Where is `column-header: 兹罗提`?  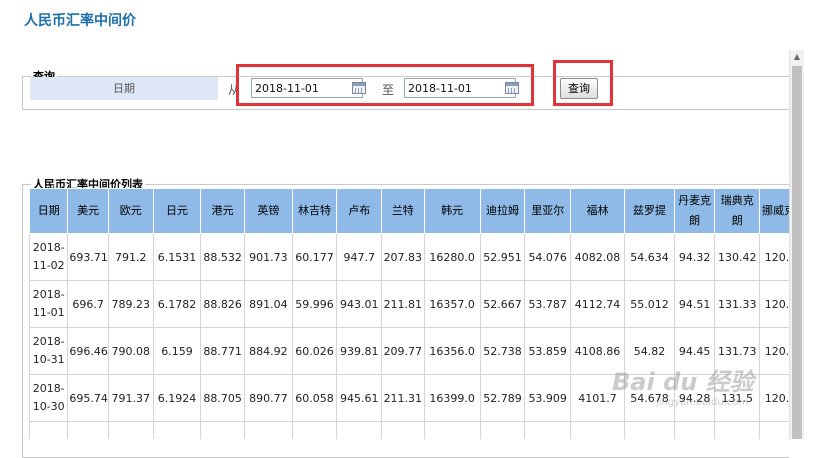
column-header: 兹罗提 is located at coordinates (649, 211).